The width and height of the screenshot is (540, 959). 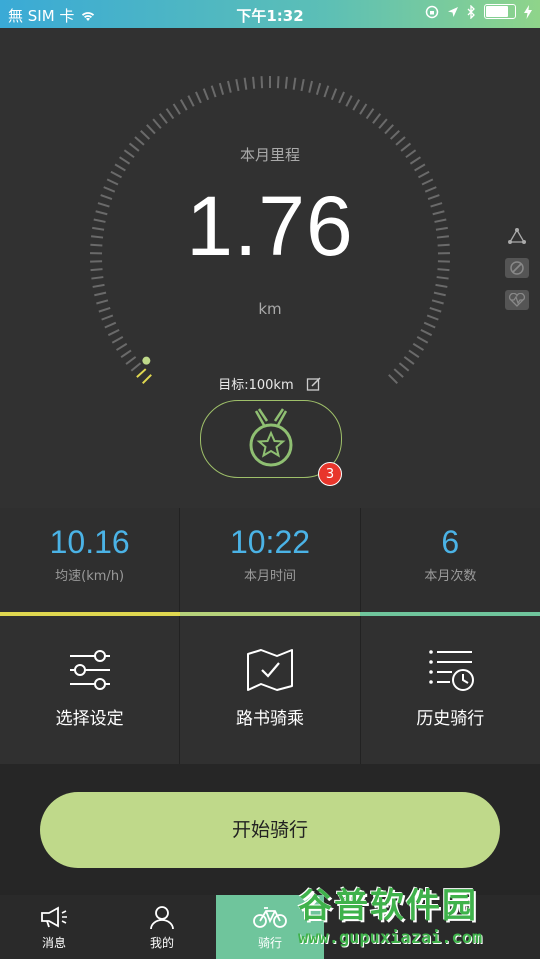 I want to click on stat-value: 10.16, so click(x=89, y=542).